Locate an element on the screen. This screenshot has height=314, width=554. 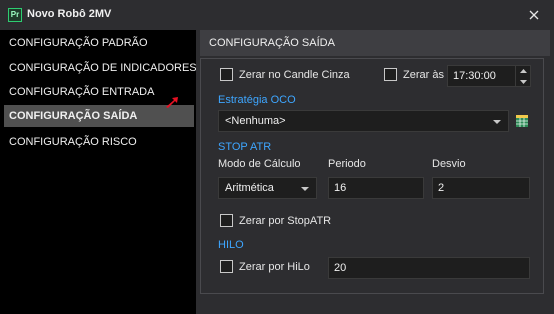
desvio-label: Desvio is located at coordinates (449, 164).